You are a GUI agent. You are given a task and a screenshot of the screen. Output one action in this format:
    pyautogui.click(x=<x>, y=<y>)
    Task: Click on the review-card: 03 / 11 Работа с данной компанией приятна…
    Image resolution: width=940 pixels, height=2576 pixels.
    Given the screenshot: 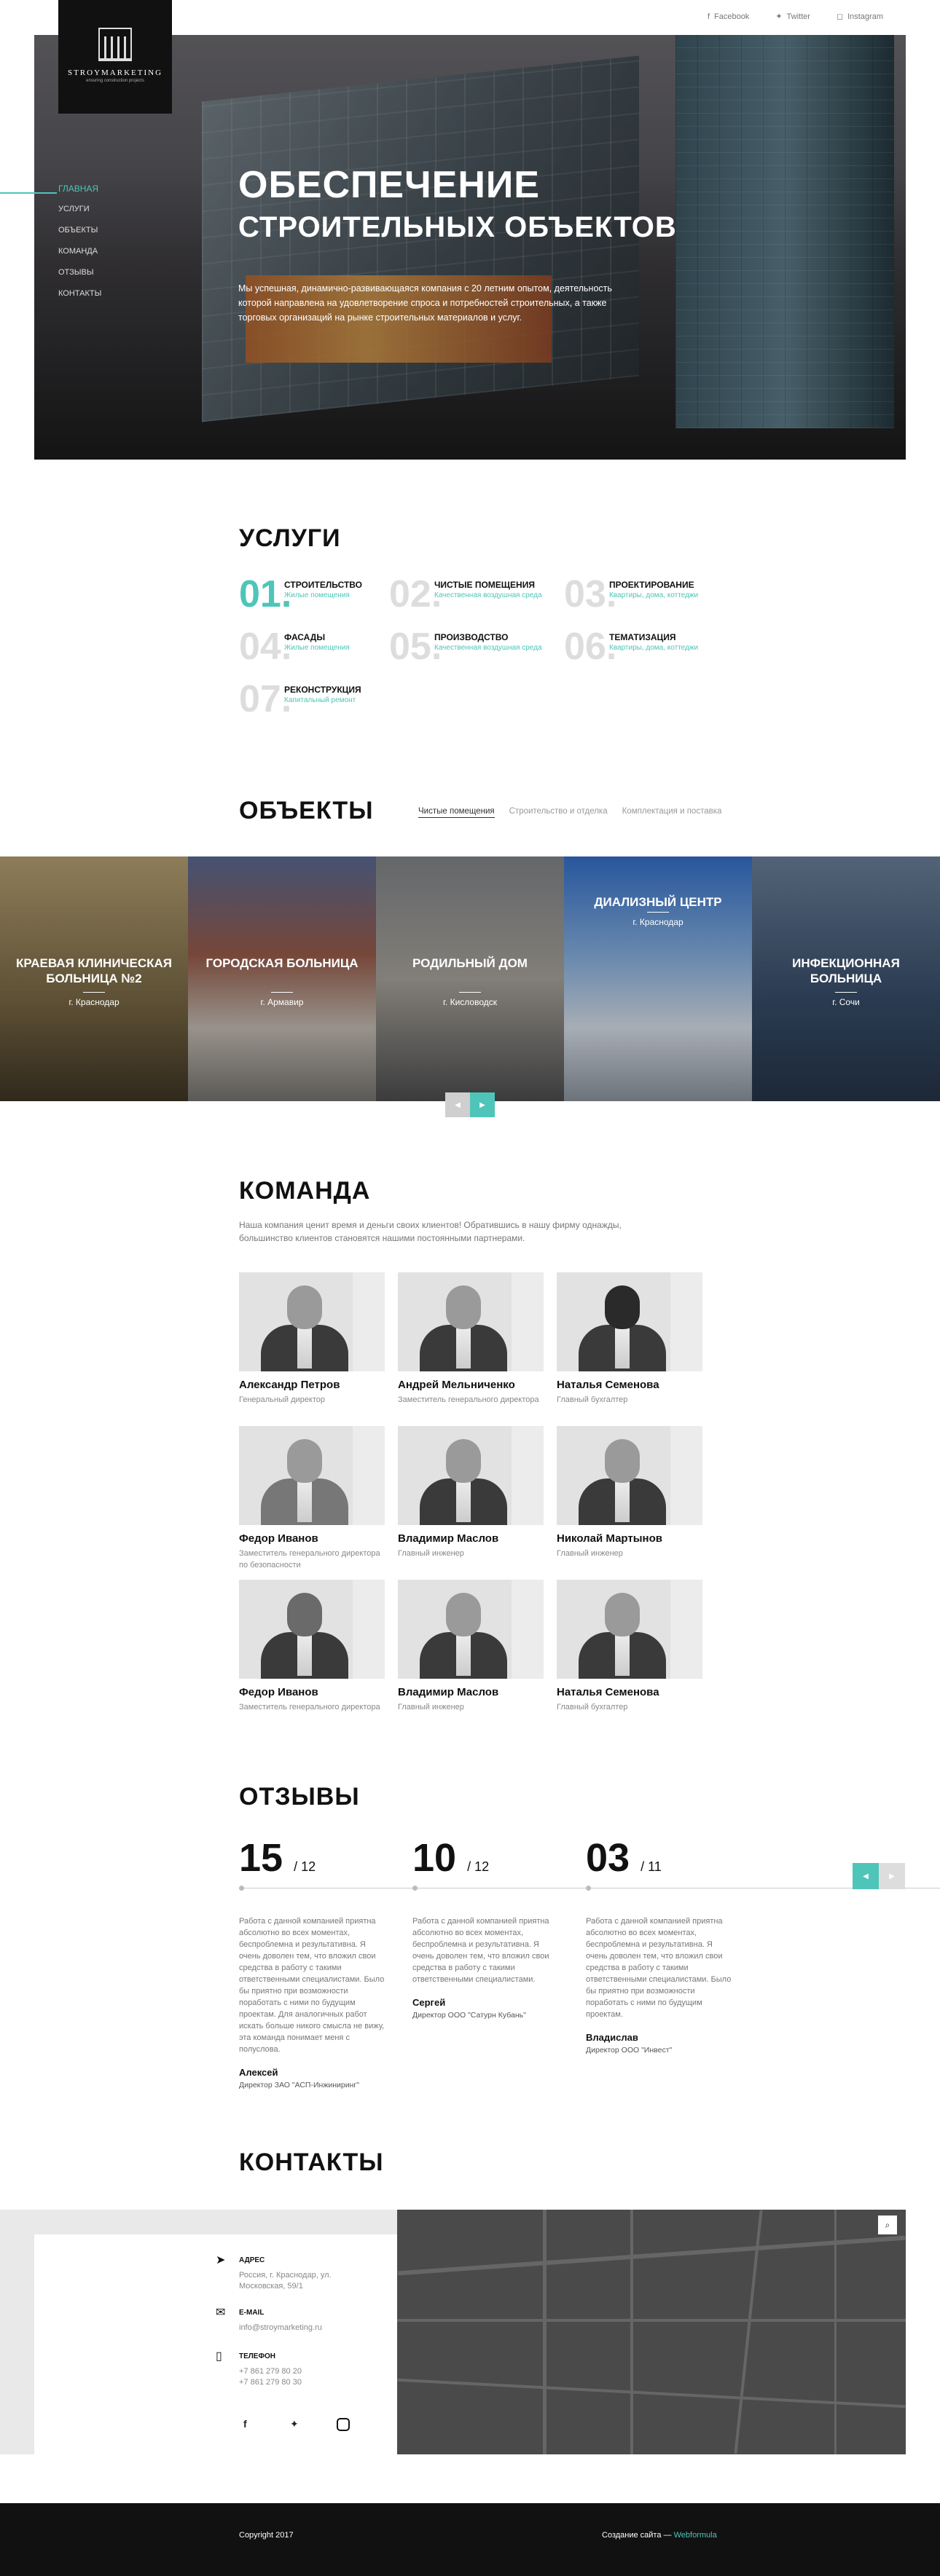 What is the action you would take?
    pyautogui.click(x=659, y=1945)
    